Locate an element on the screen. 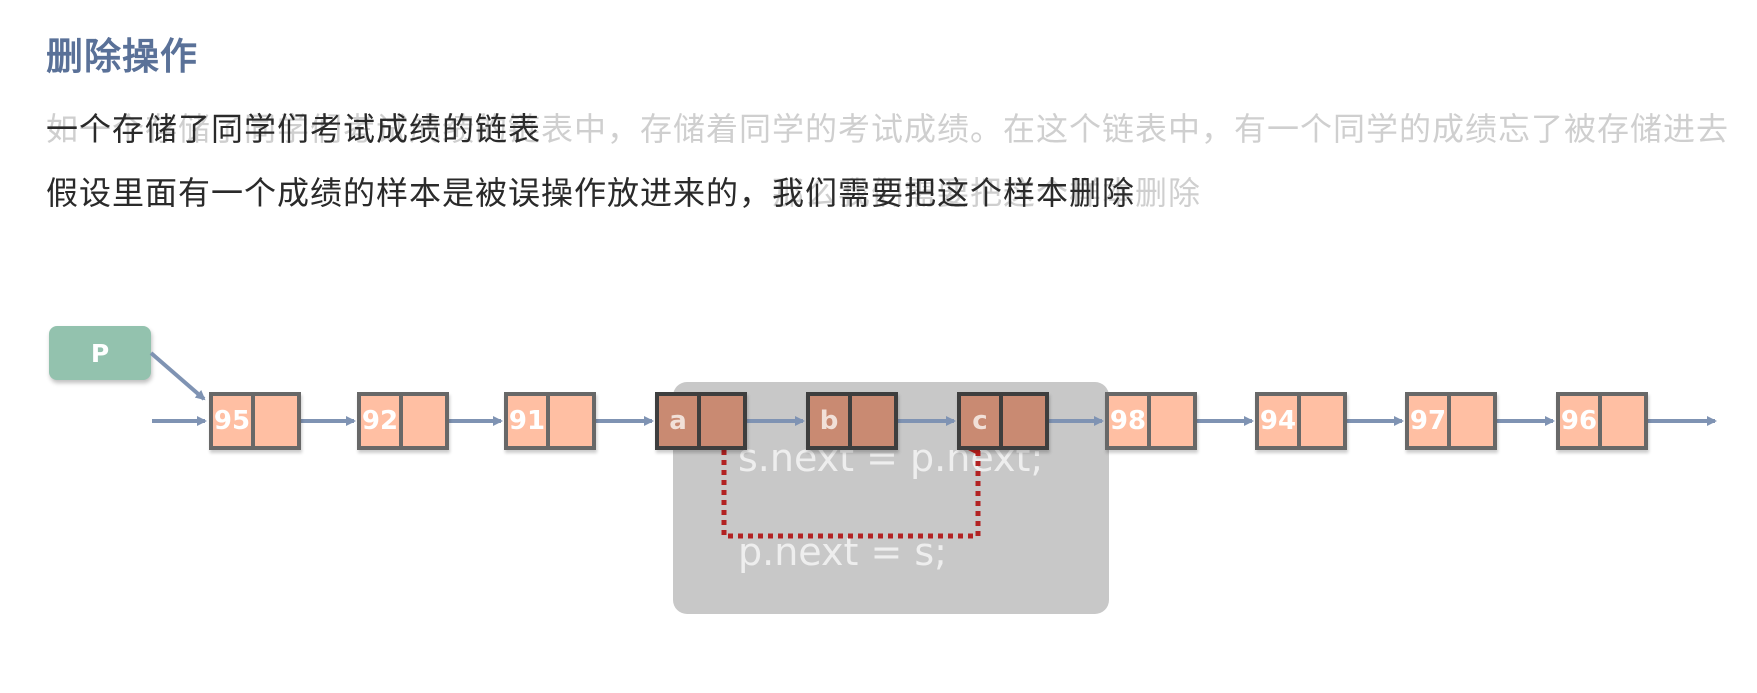  list-node: 95 is located at coordinates (255, 421).